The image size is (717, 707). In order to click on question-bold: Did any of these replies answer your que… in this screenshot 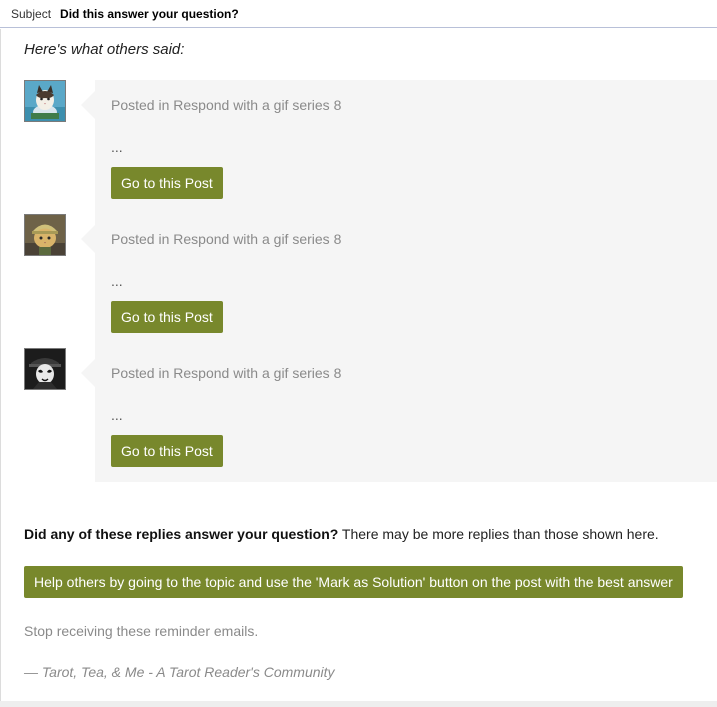, I will do `click(181, 534)`.